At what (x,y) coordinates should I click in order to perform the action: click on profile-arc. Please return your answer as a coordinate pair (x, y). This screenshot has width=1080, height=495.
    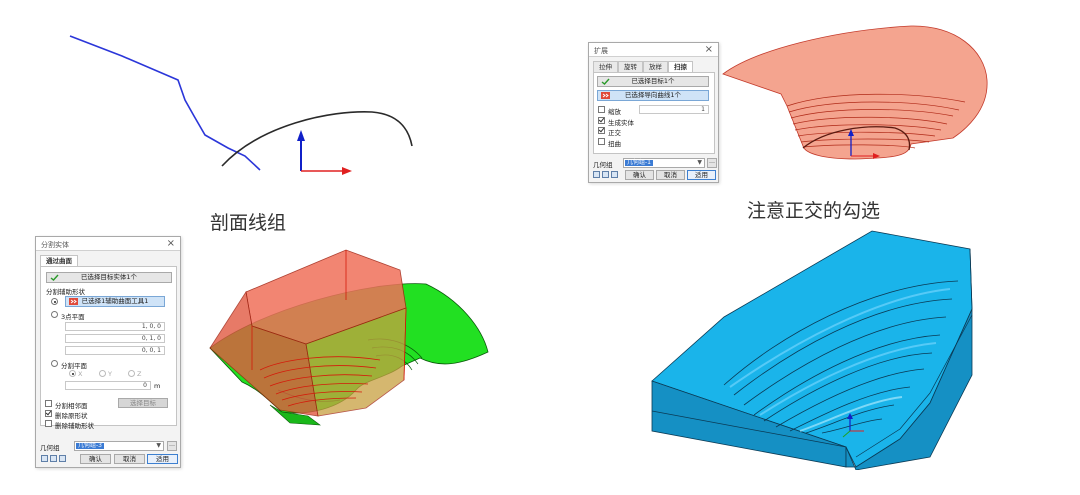
    Looking at the image, I should click on (317, 139).